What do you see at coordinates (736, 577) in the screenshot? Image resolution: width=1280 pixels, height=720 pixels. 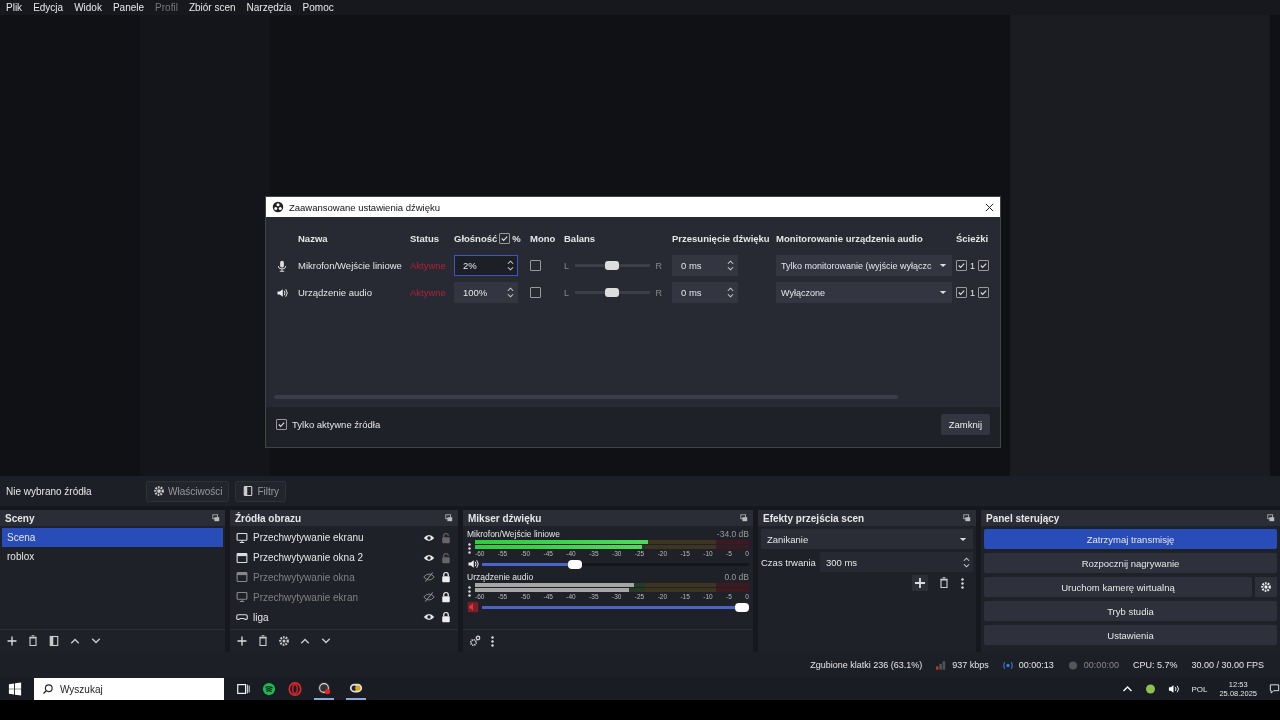 I see `channel-reading: 0.0 dB` at bounding box center [736, 577].